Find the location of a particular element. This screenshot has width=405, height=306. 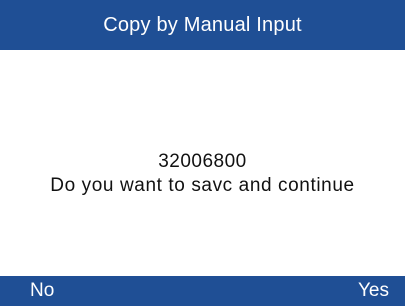

softkey-bar: No Yes is located at coordinates (202, 291).